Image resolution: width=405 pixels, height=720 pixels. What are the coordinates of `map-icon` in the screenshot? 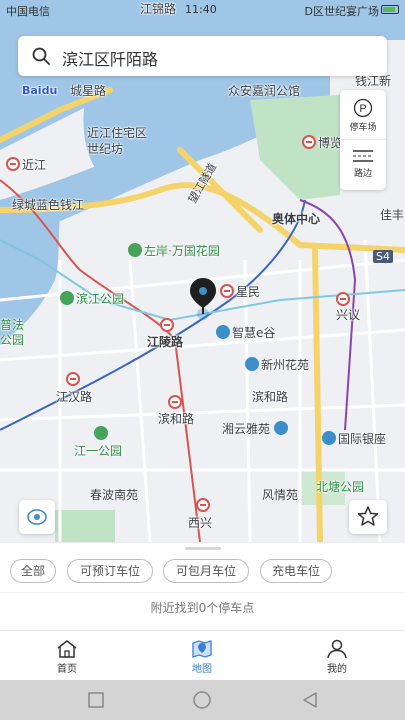 It's located at (202, 649).